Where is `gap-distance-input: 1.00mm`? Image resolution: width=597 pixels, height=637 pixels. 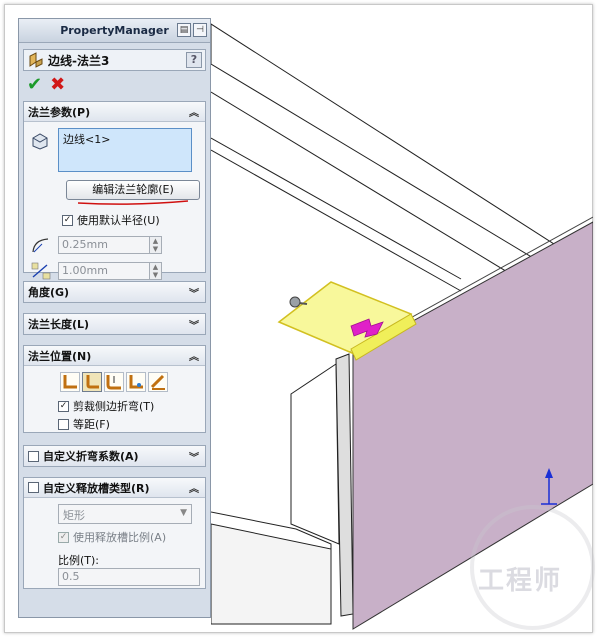
gap-distance-input: 1.00mm is located at coordinates (104, 271).